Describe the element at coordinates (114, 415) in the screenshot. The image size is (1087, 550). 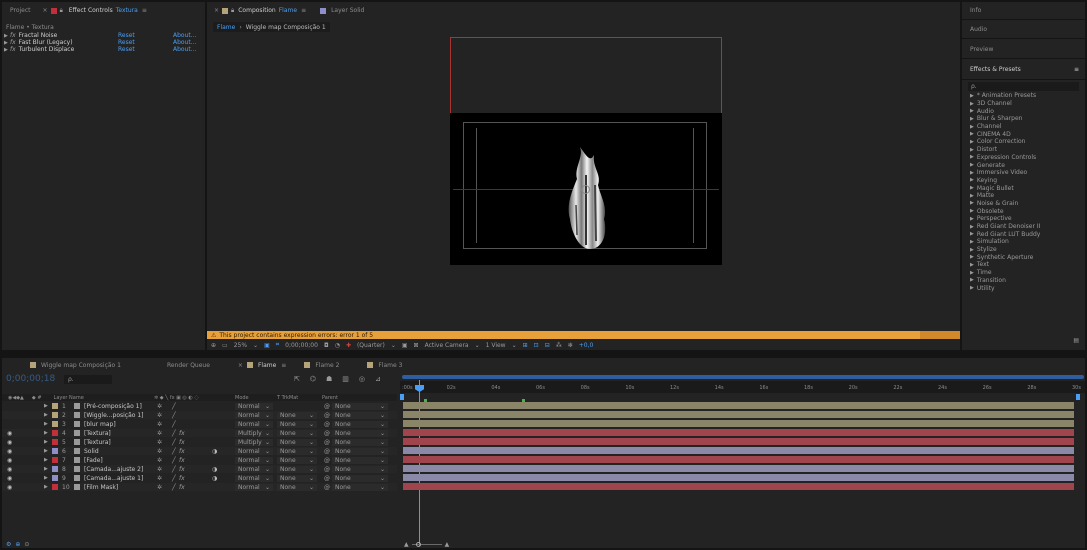
I see `layer-name: [Wiggle...posição 1]` at that location.